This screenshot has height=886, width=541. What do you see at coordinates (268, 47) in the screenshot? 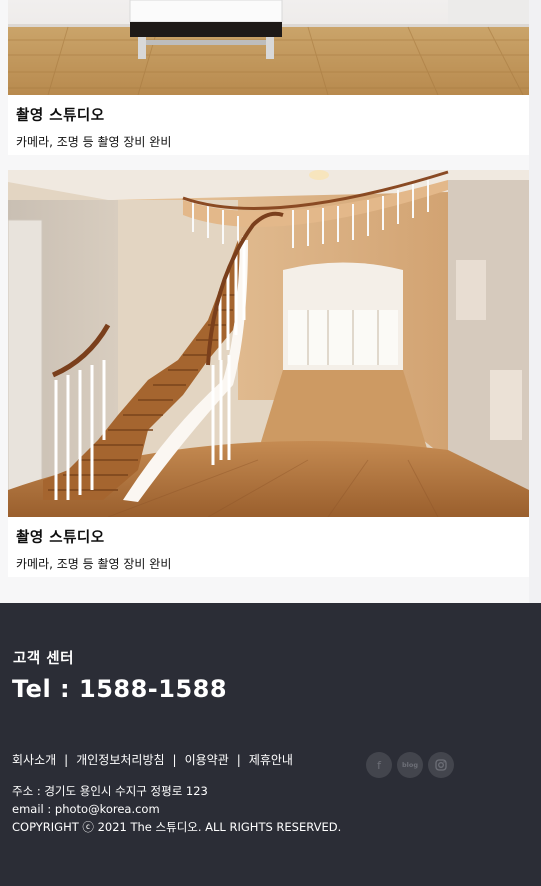
I see `studio-photo-sofa` at bounding box center [268, 47].